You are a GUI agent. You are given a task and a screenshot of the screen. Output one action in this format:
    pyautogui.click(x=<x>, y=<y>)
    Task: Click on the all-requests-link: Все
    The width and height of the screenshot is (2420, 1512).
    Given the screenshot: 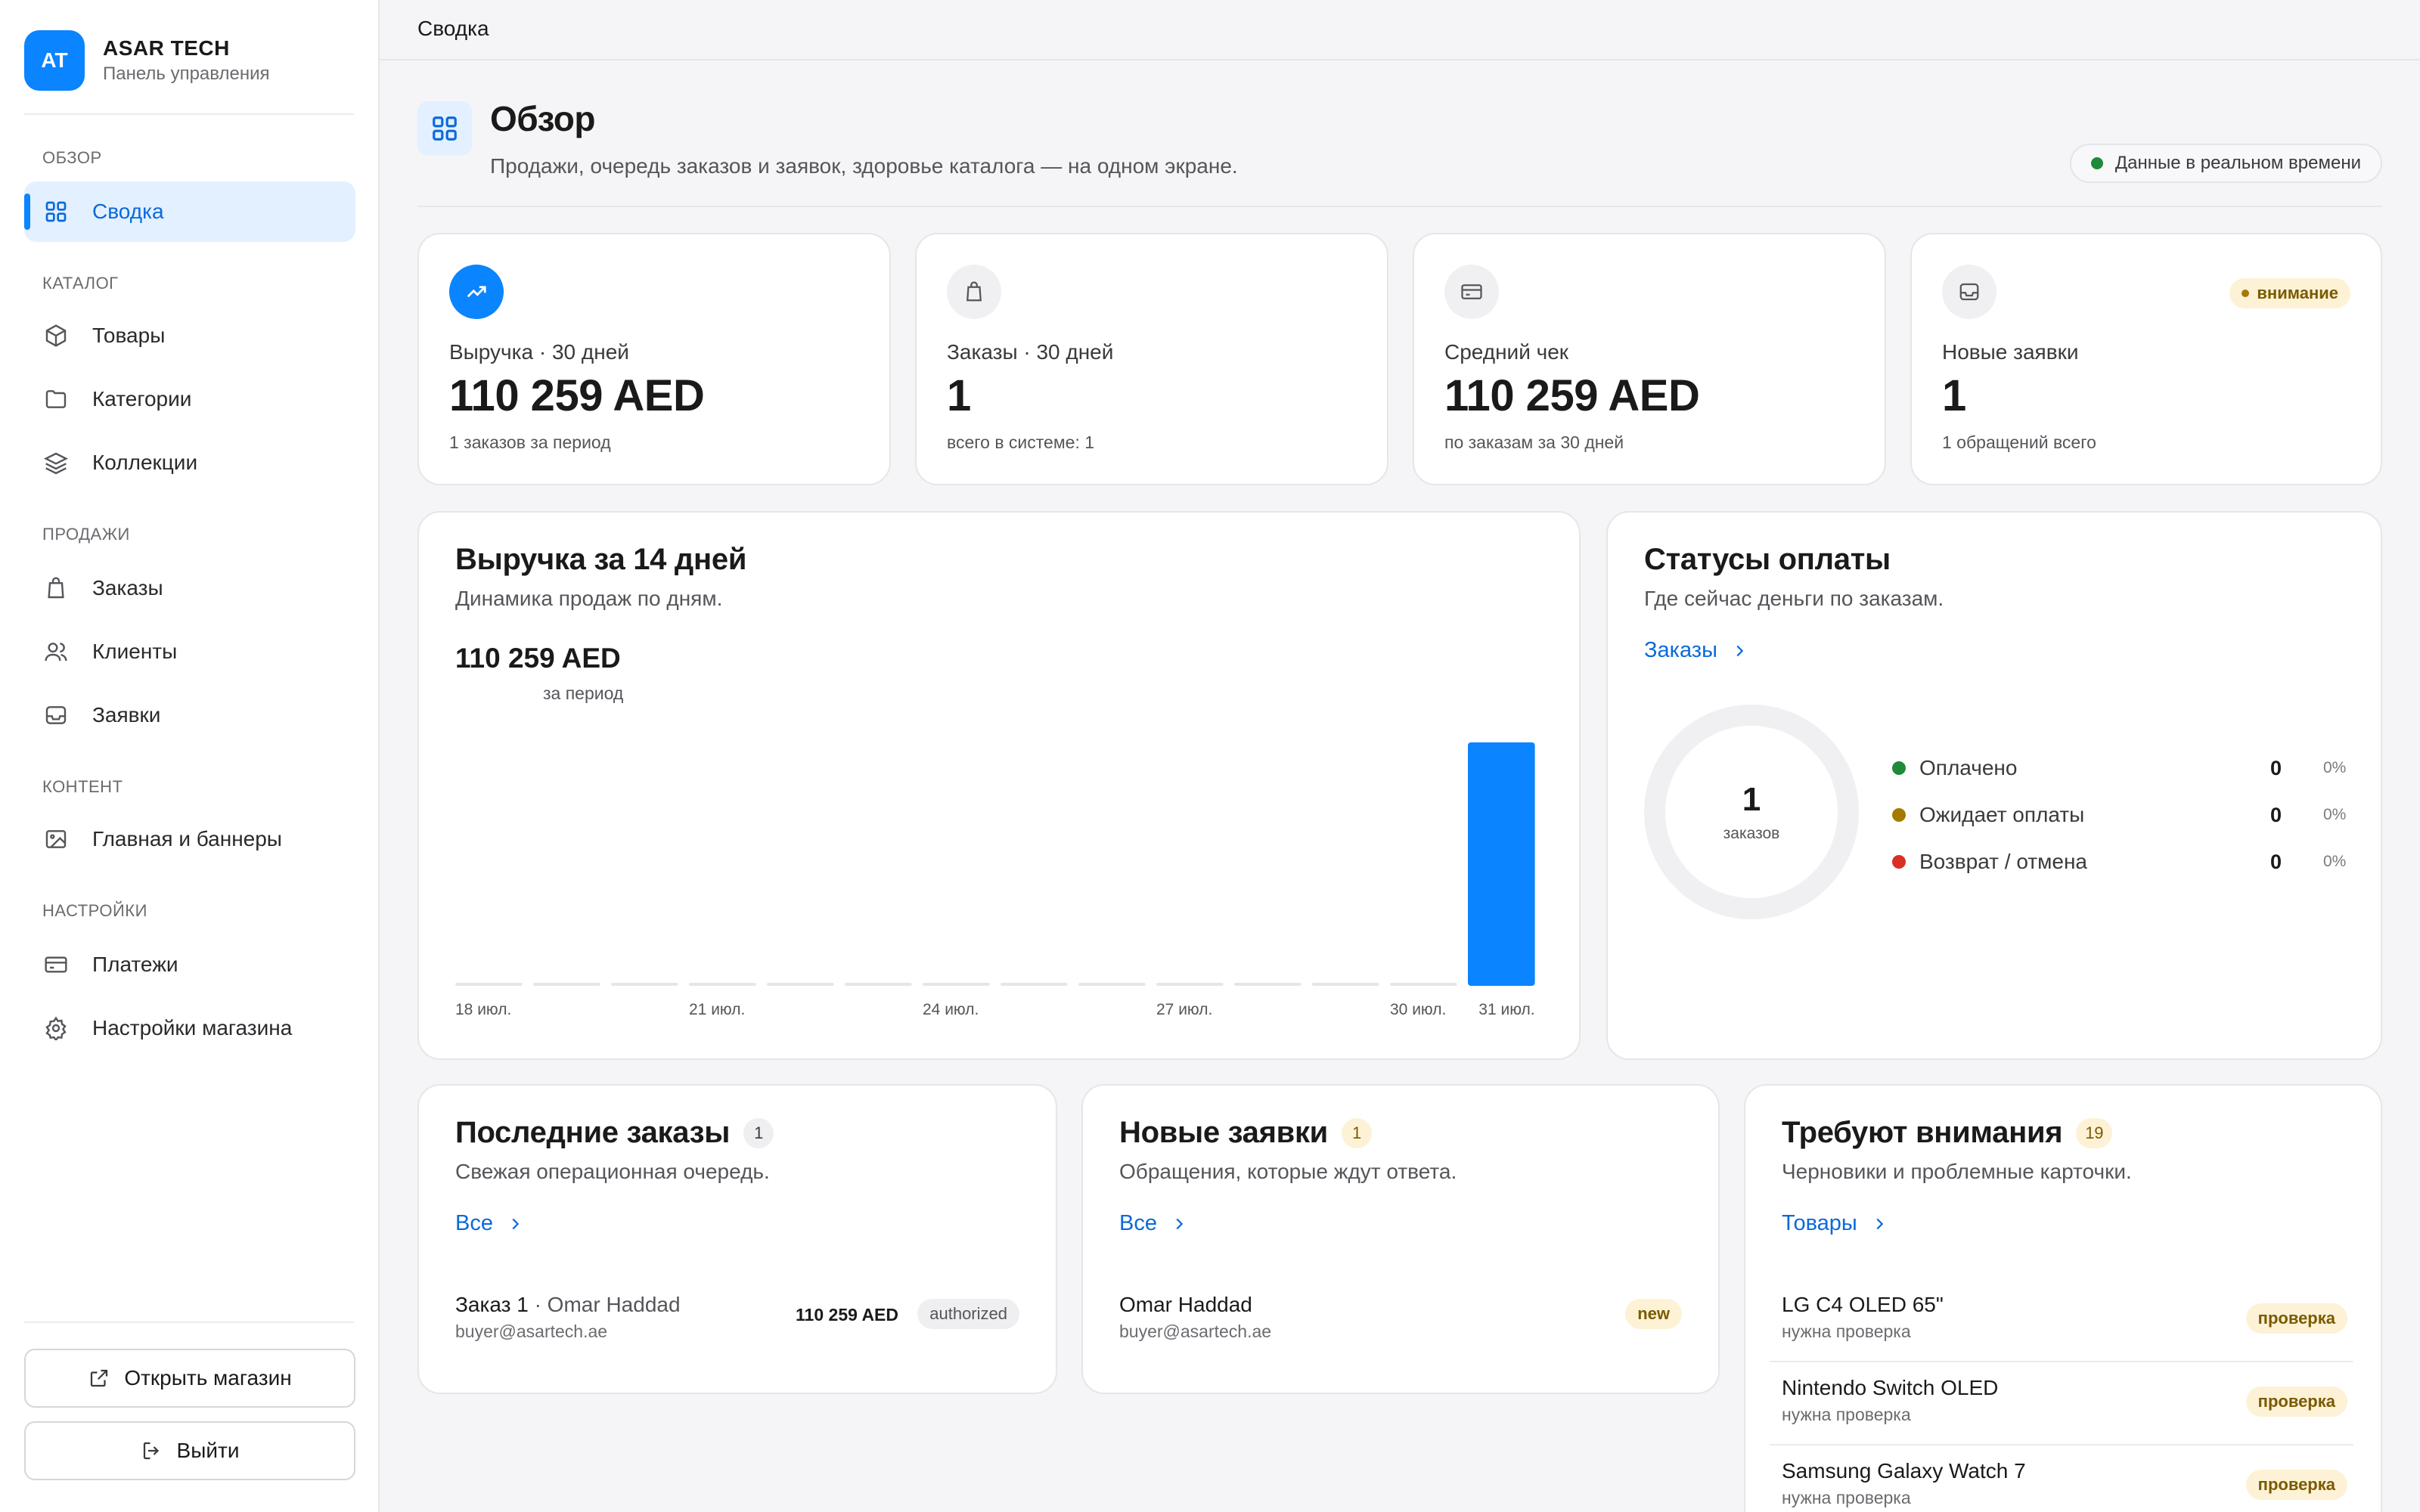 What is the action you would take?
    pyautogui.click(x=1153, y=1223)
    